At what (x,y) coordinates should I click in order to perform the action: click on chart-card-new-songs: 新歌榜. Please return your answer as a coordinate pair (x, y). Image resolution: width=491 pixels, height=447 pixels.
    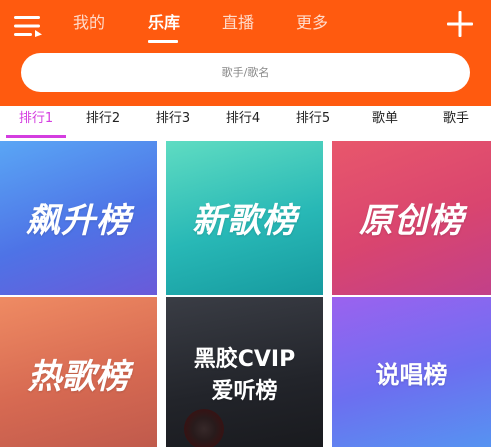
    Looking at the image, I should click on (244, 218).